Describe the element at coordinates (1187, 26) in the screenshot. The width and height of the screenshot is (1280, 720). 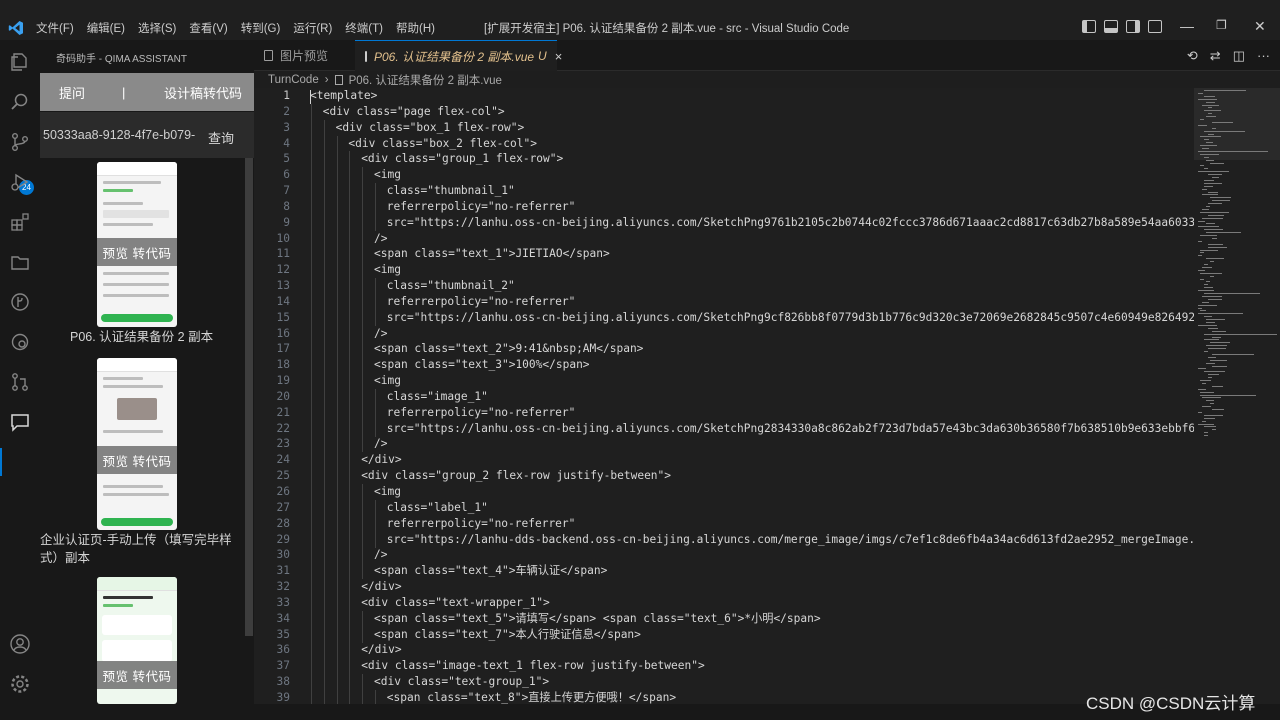
I see `minimize-icon: —` at that location.